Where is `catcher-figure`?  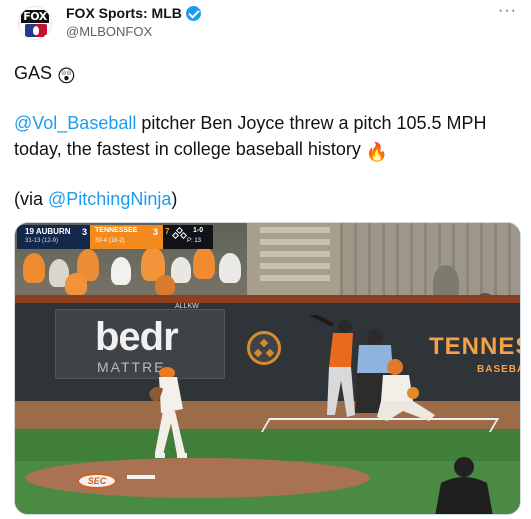 catcher-figure is located at coordinates (406, 390).